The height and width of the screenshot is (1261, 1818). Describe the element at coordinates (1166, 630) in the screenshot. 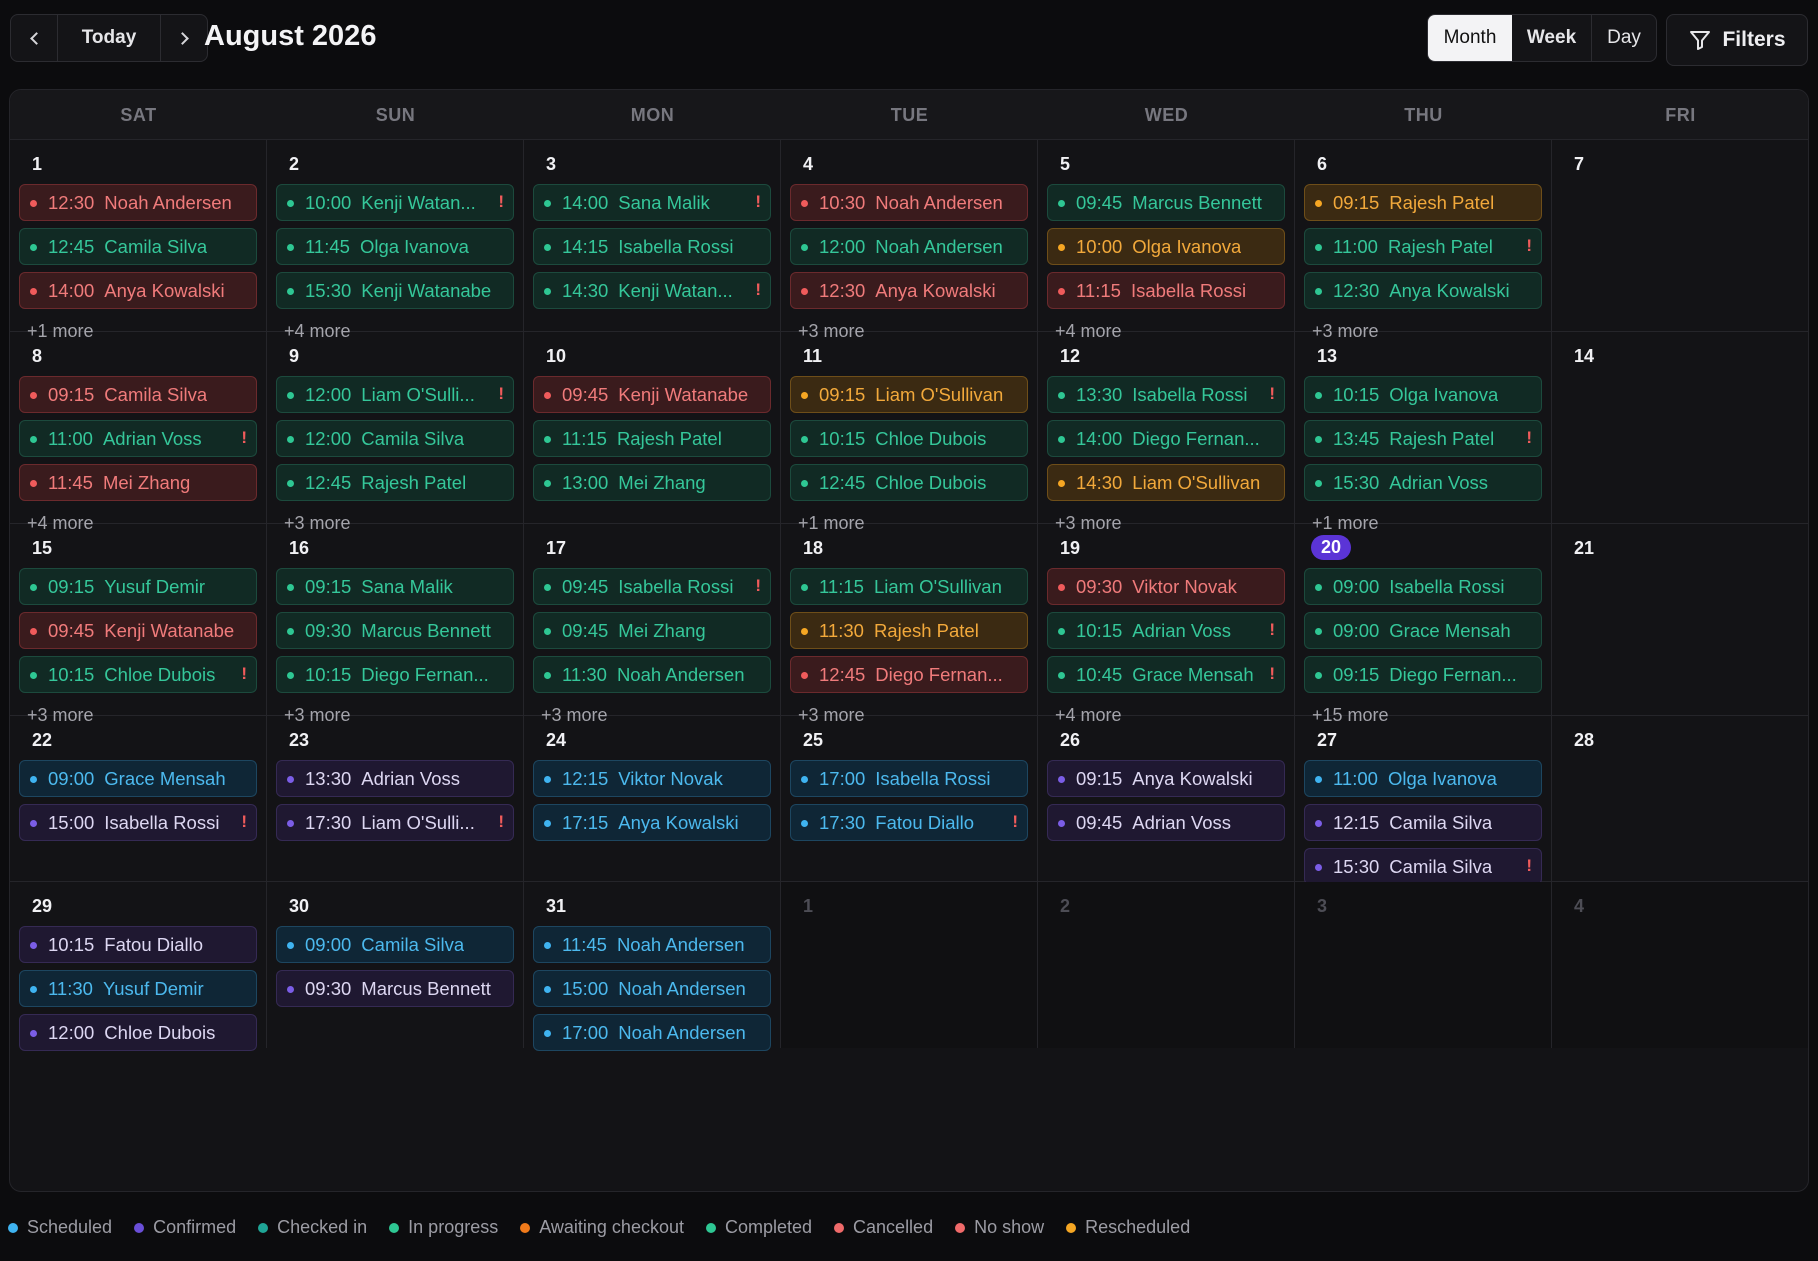

I see `appointment-chip: 10:15 Adrian Voss!` at that location.